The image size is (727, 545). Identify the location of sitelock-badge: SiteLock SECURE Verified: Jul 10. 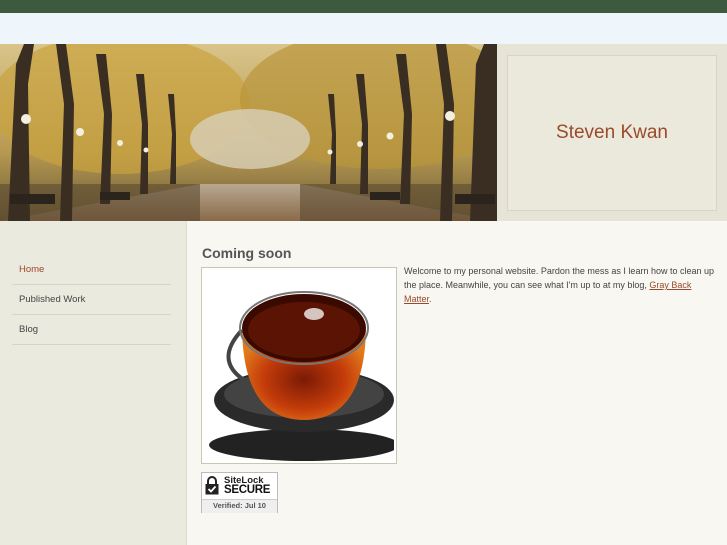
(239, 492).